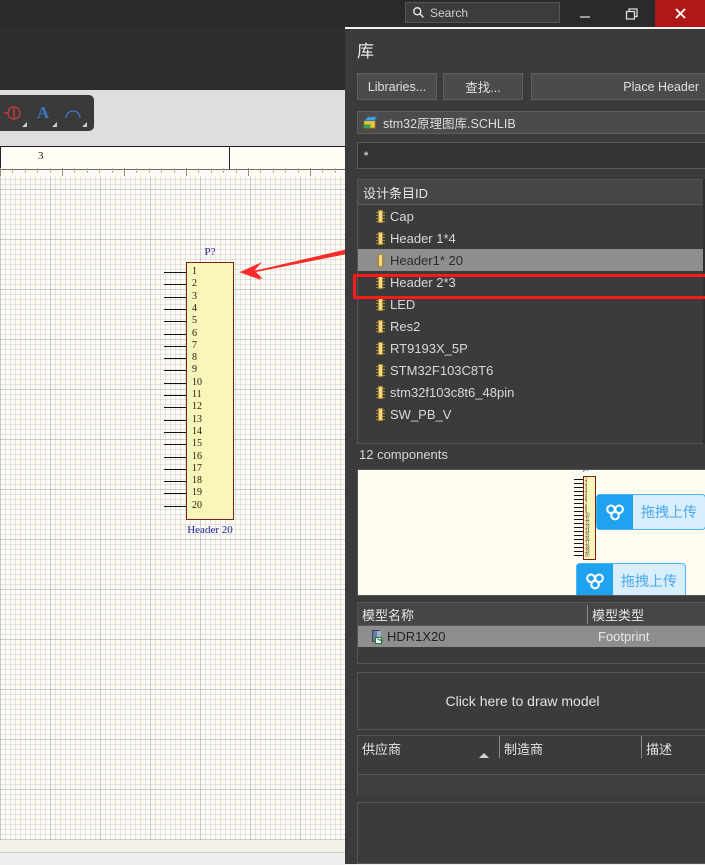  I want to click on cloud-upload-icon, so click(615, 512).